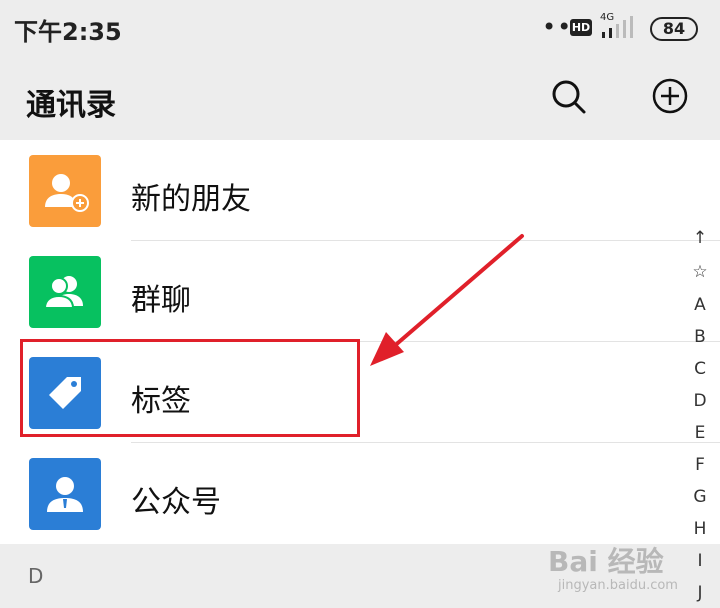 This screenshot has width=720, height=608. I want to click on search-button, so click(568, 96).